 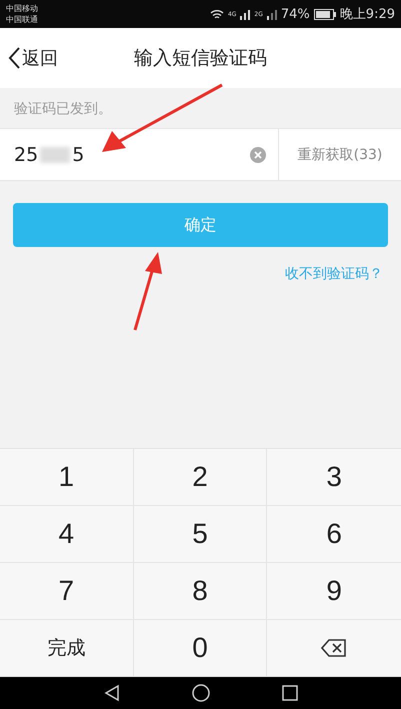 I want to click on clock-time: 晚上9:29, so click(x=367, y=14).